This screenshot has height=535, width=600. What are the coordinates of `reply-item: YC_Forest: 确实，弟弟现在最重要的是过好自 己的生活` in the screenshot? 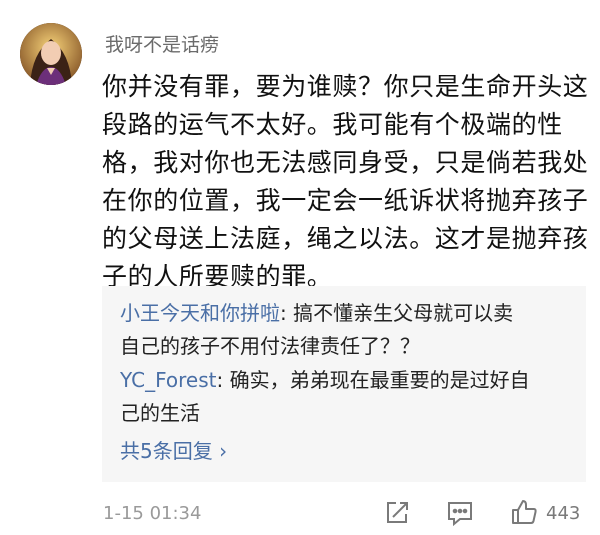 It's located at (345, 397).